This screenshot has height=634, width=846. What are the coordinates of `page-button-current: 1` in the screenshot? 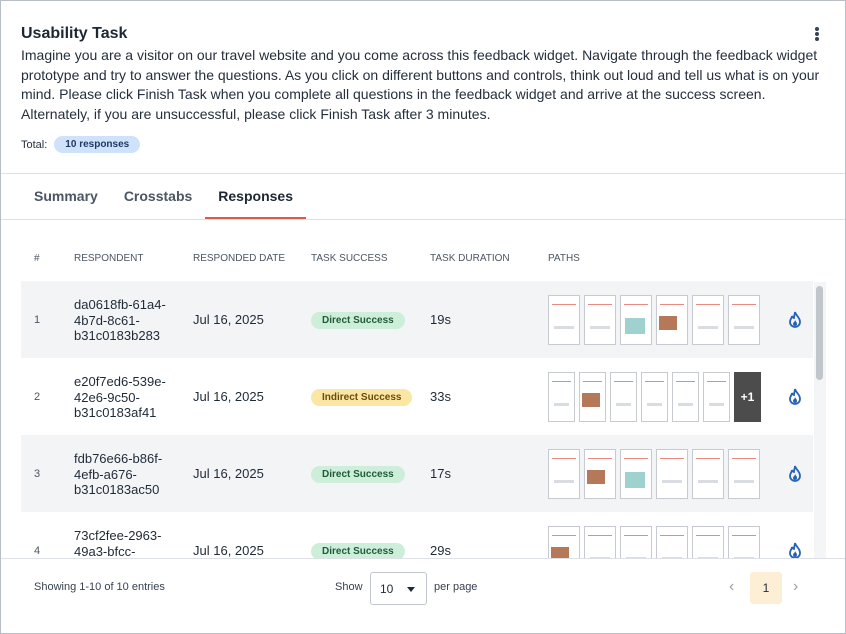 It's located at (766, 588).